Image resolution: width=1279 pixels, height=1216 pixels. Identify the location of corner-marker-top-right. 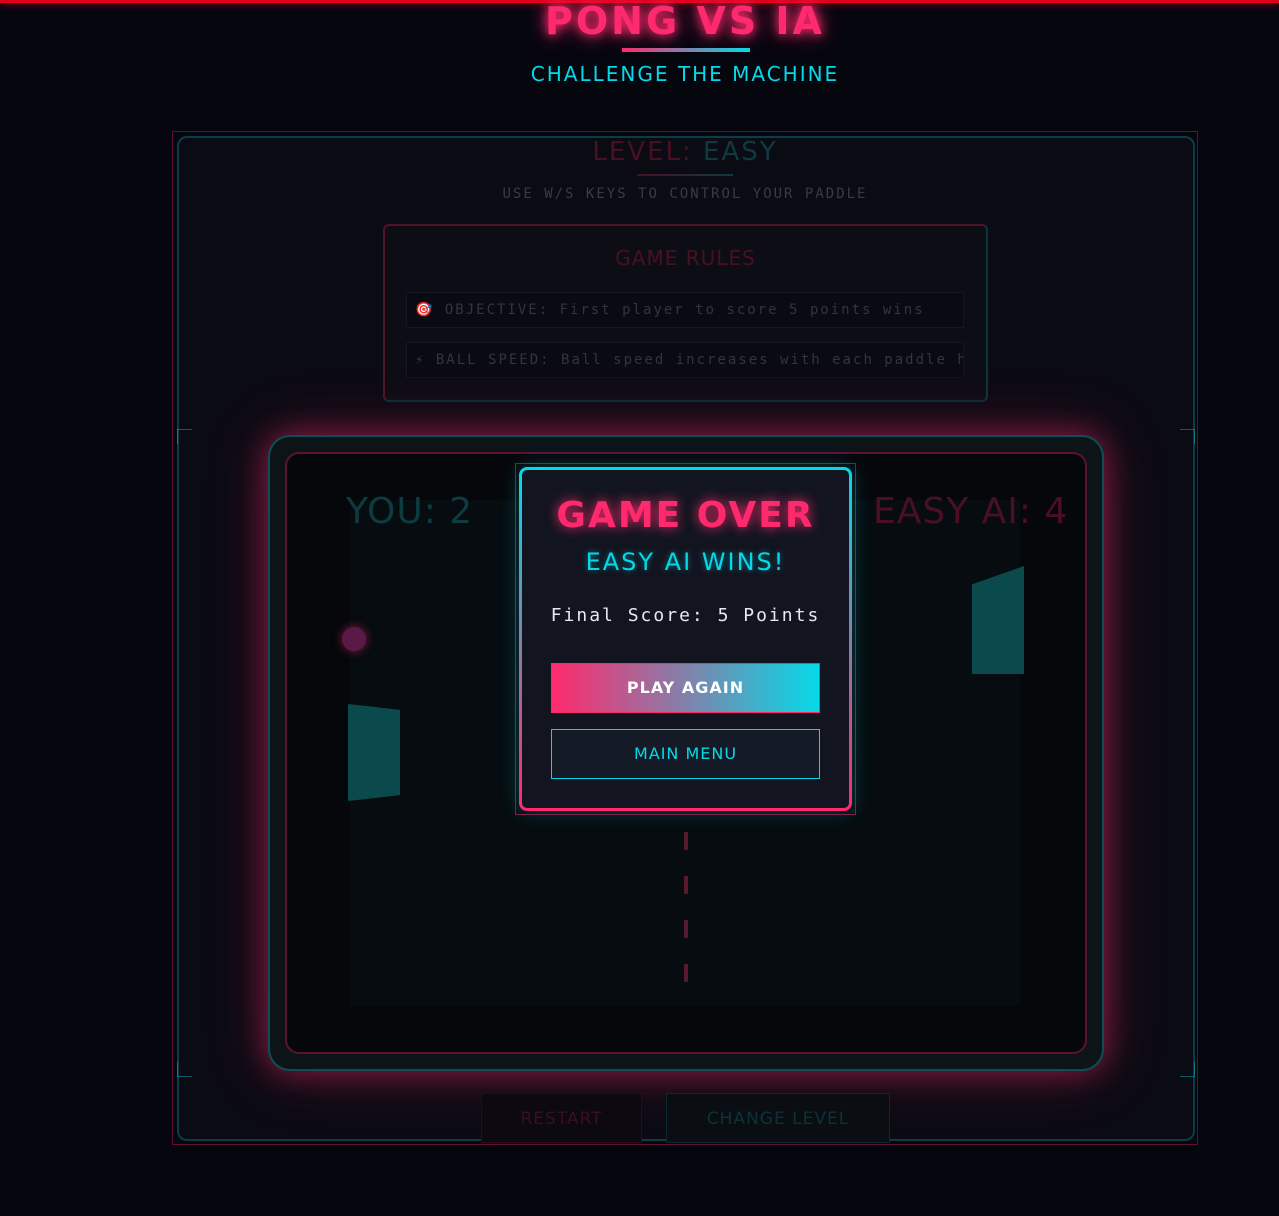
(1187, 436).